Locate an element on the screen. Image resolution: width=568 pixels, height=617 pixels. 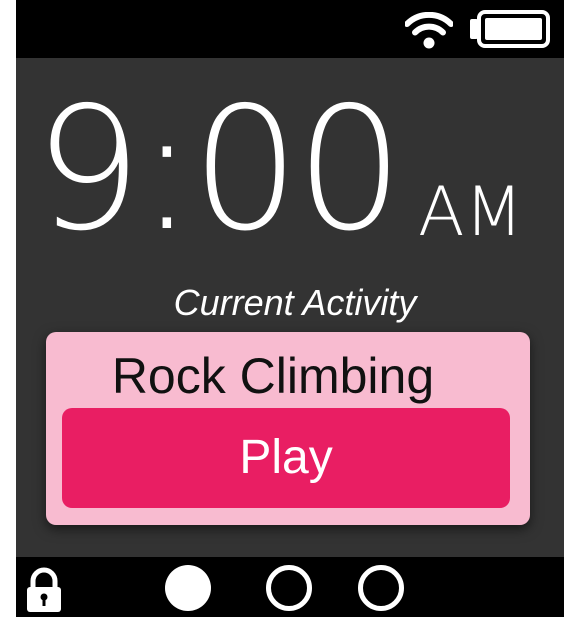
nav-bar is located at coordinates (290, 587).